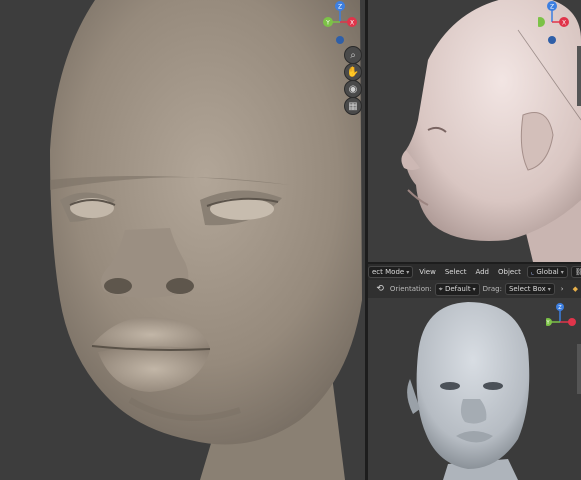 Image resolution: width=581 pixels, height=480 pixels. What do you see at coordinates (353, 106) in the screenshot?
I see `ortho-grid-icon: ▦` at bounding box center [353, 106].